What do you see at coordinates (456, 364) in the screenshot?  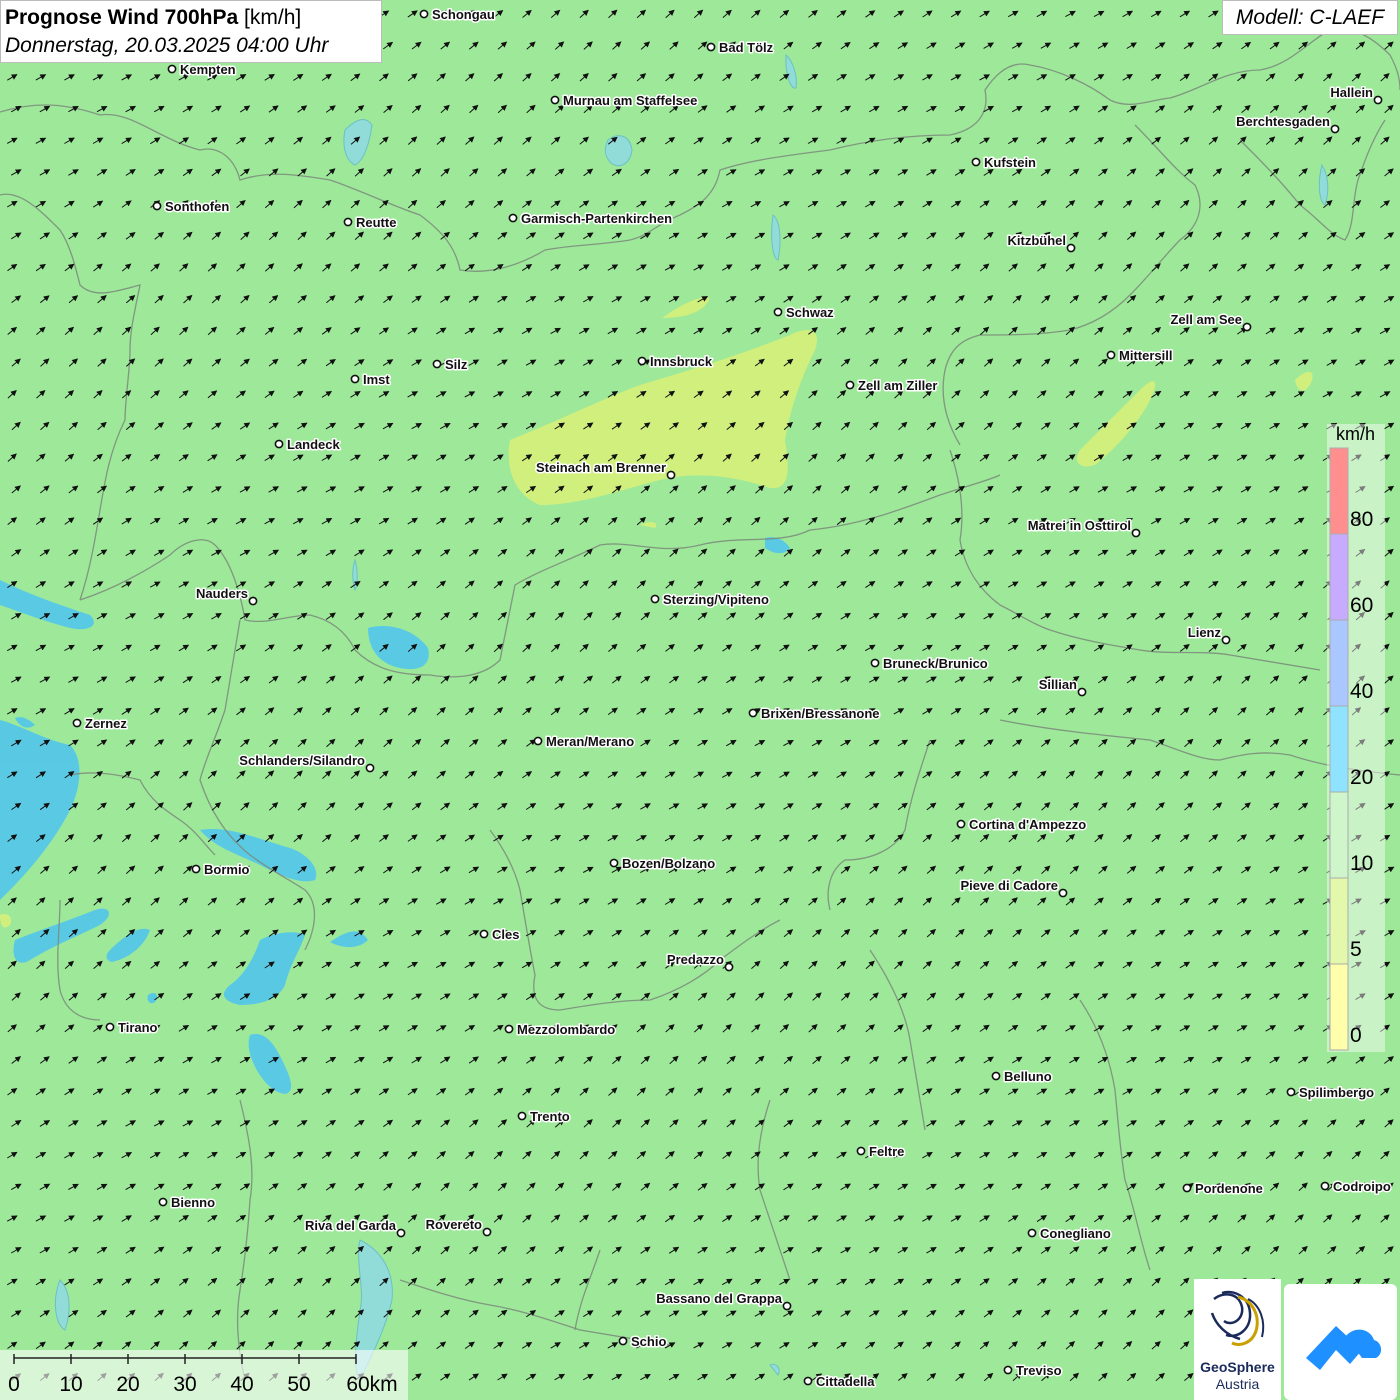 I see `city-label: Silz` at bounding box center [456, 364].